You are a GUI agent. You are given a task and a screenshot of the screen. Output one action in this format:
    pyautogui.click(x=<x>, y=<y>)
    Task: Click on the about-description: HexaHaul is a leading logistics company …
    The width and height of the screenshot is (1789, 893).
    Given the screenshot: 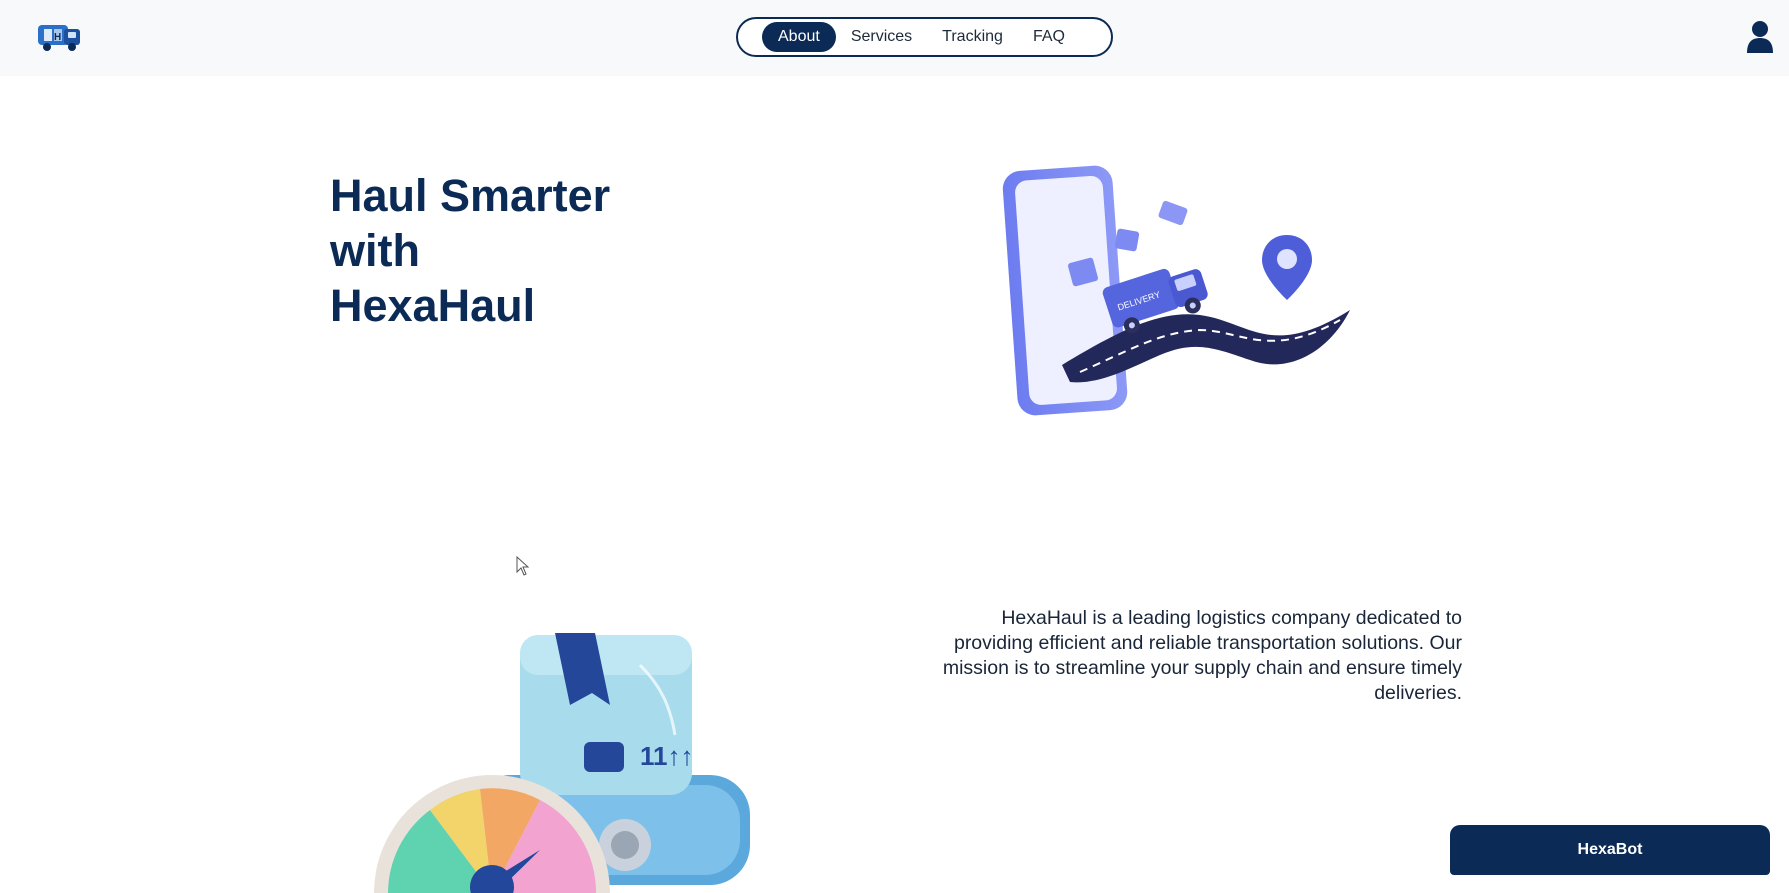 What is the action you would take?
    pyautogui.click(x=1202, y=655)
    